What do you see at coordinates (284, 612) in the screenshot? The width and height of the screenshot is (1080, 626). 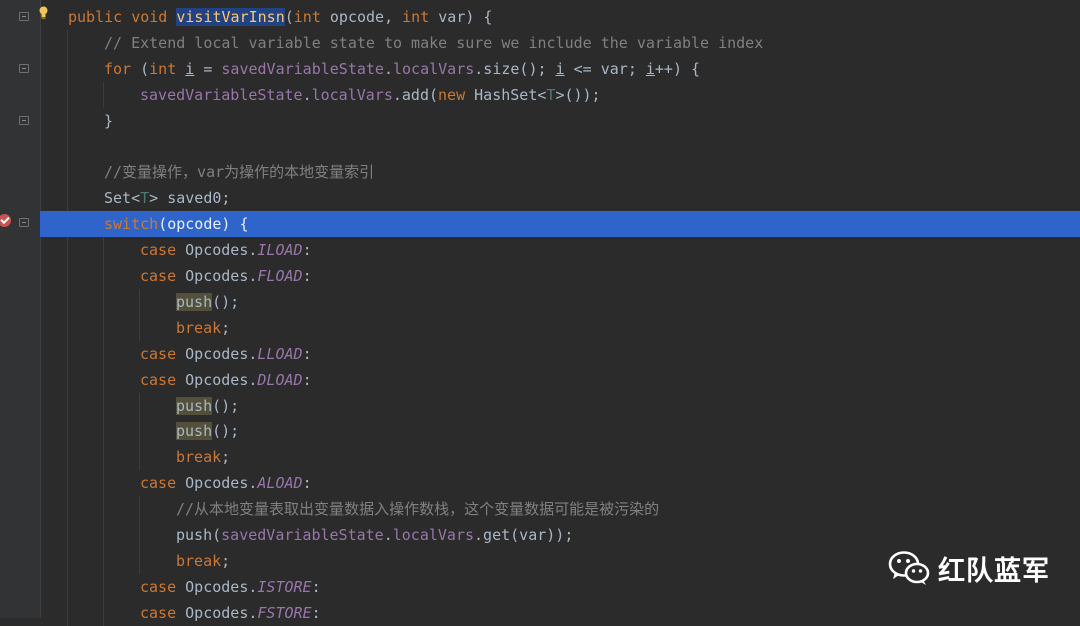 I see `code-token: FSTORE` at bounding box center [284, 612].